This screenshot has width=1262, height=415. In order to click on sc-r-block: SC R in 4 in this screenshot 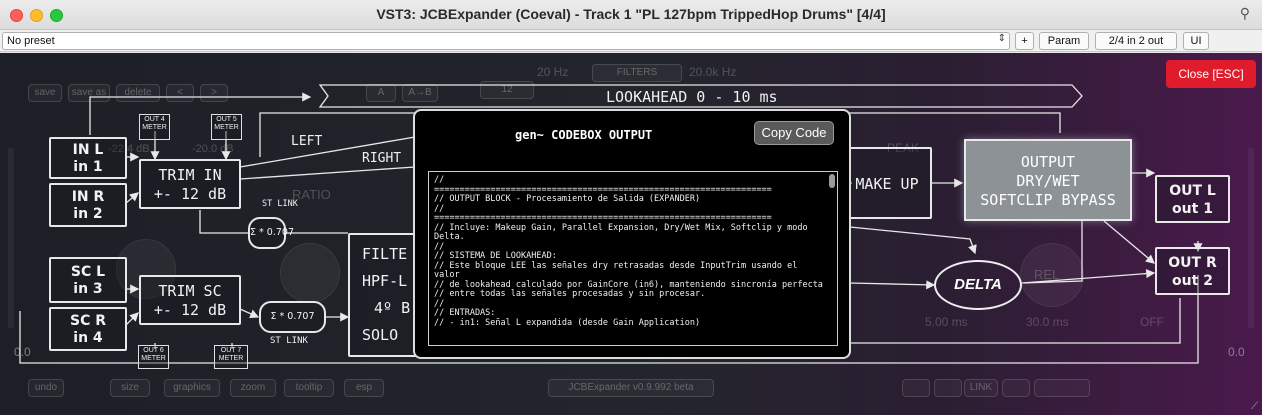, I will do `click(88, 329)`.